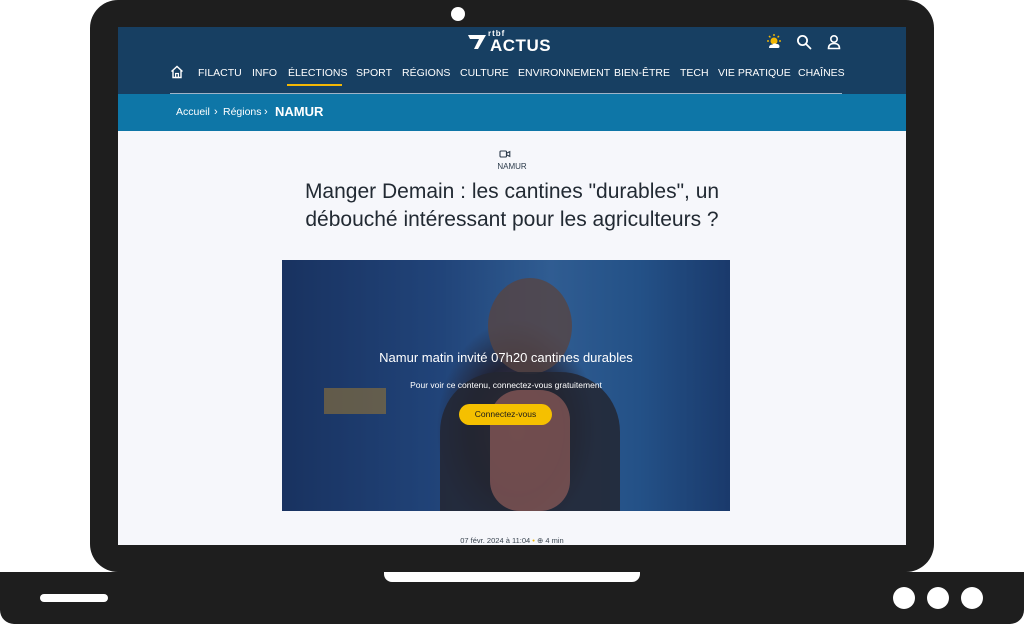 The height and width of the screenshot is (624, 1024). What do you see at coordinates (74, 598) in the screenshot?
I see `laptop-slot` at bounding box center [74, 598].